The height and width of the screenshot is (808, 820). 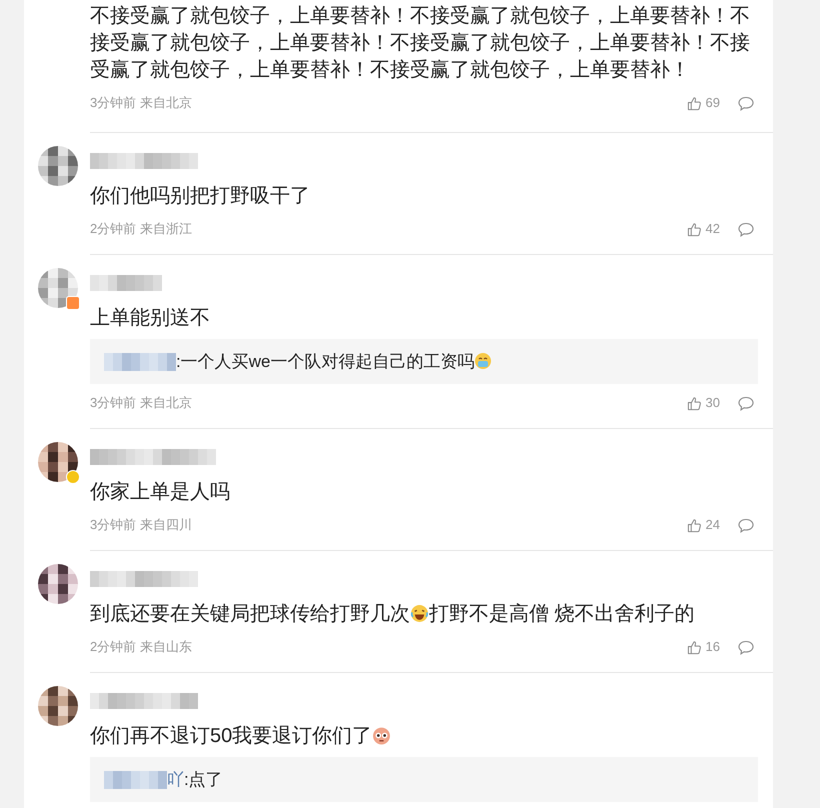 What do you see at coordinates (421, 736) in the screenshot?
I see `comment-text: 你们再不退订50我要退订你们了` at bounding box center [421, 736].